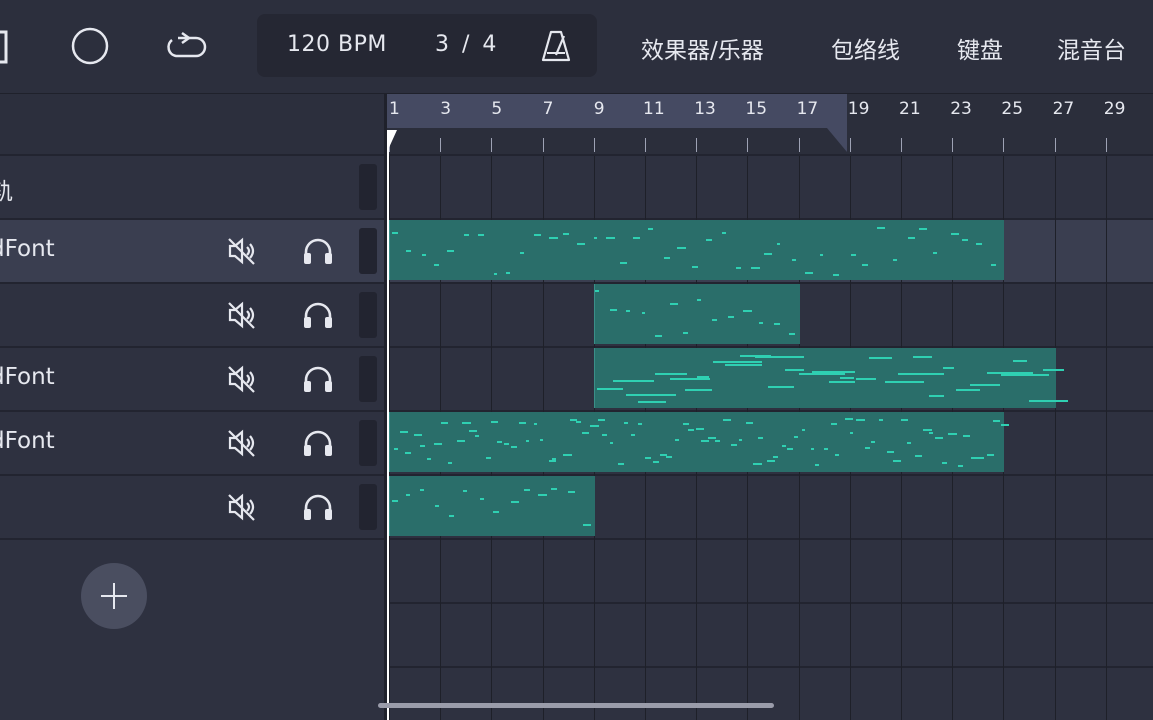 The height and width of the screenshot is (720, 1153). What do you see at coordinates (961, 109) in the screenshot?
I see `bar-number-label: 23` at bounding box center [961, 109].